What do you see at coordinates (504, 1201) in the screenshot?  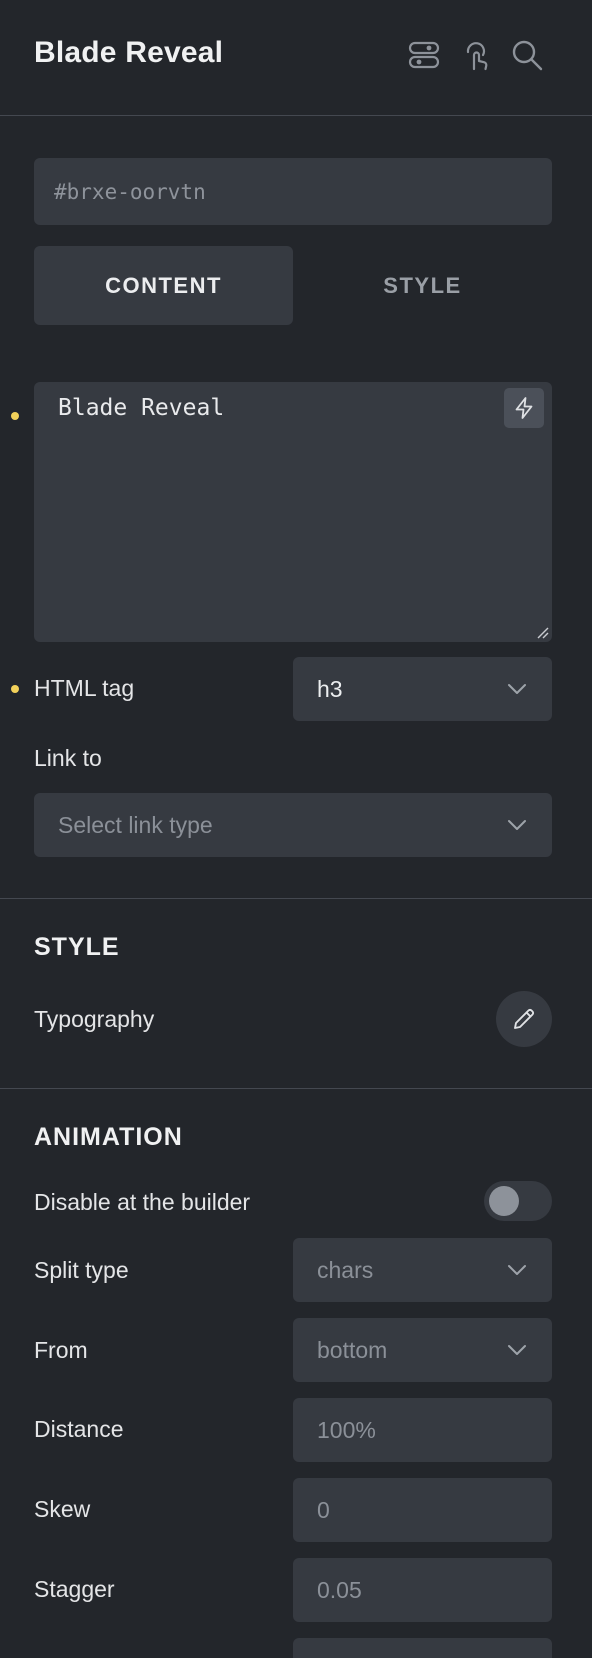 I see `toggle-knob` at bounding box center [504, 1201].